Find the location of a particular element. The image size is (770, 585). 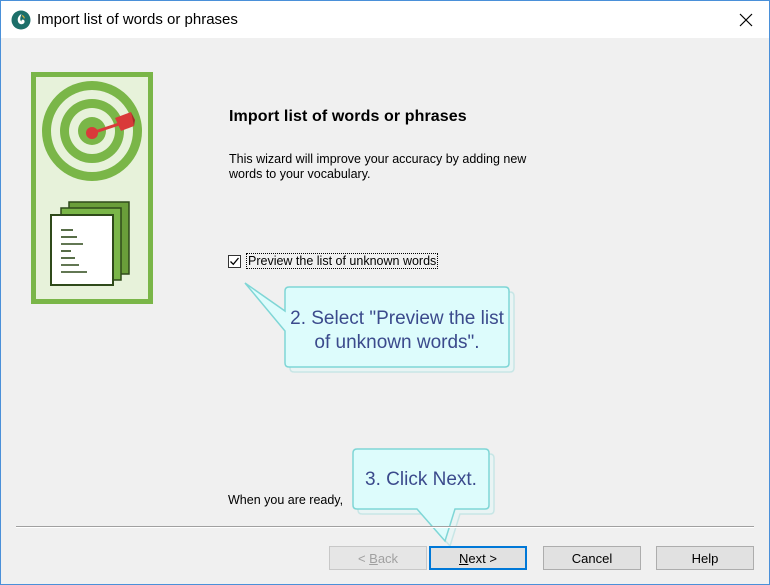

help-button: Help is located at coordinates (705, 558).